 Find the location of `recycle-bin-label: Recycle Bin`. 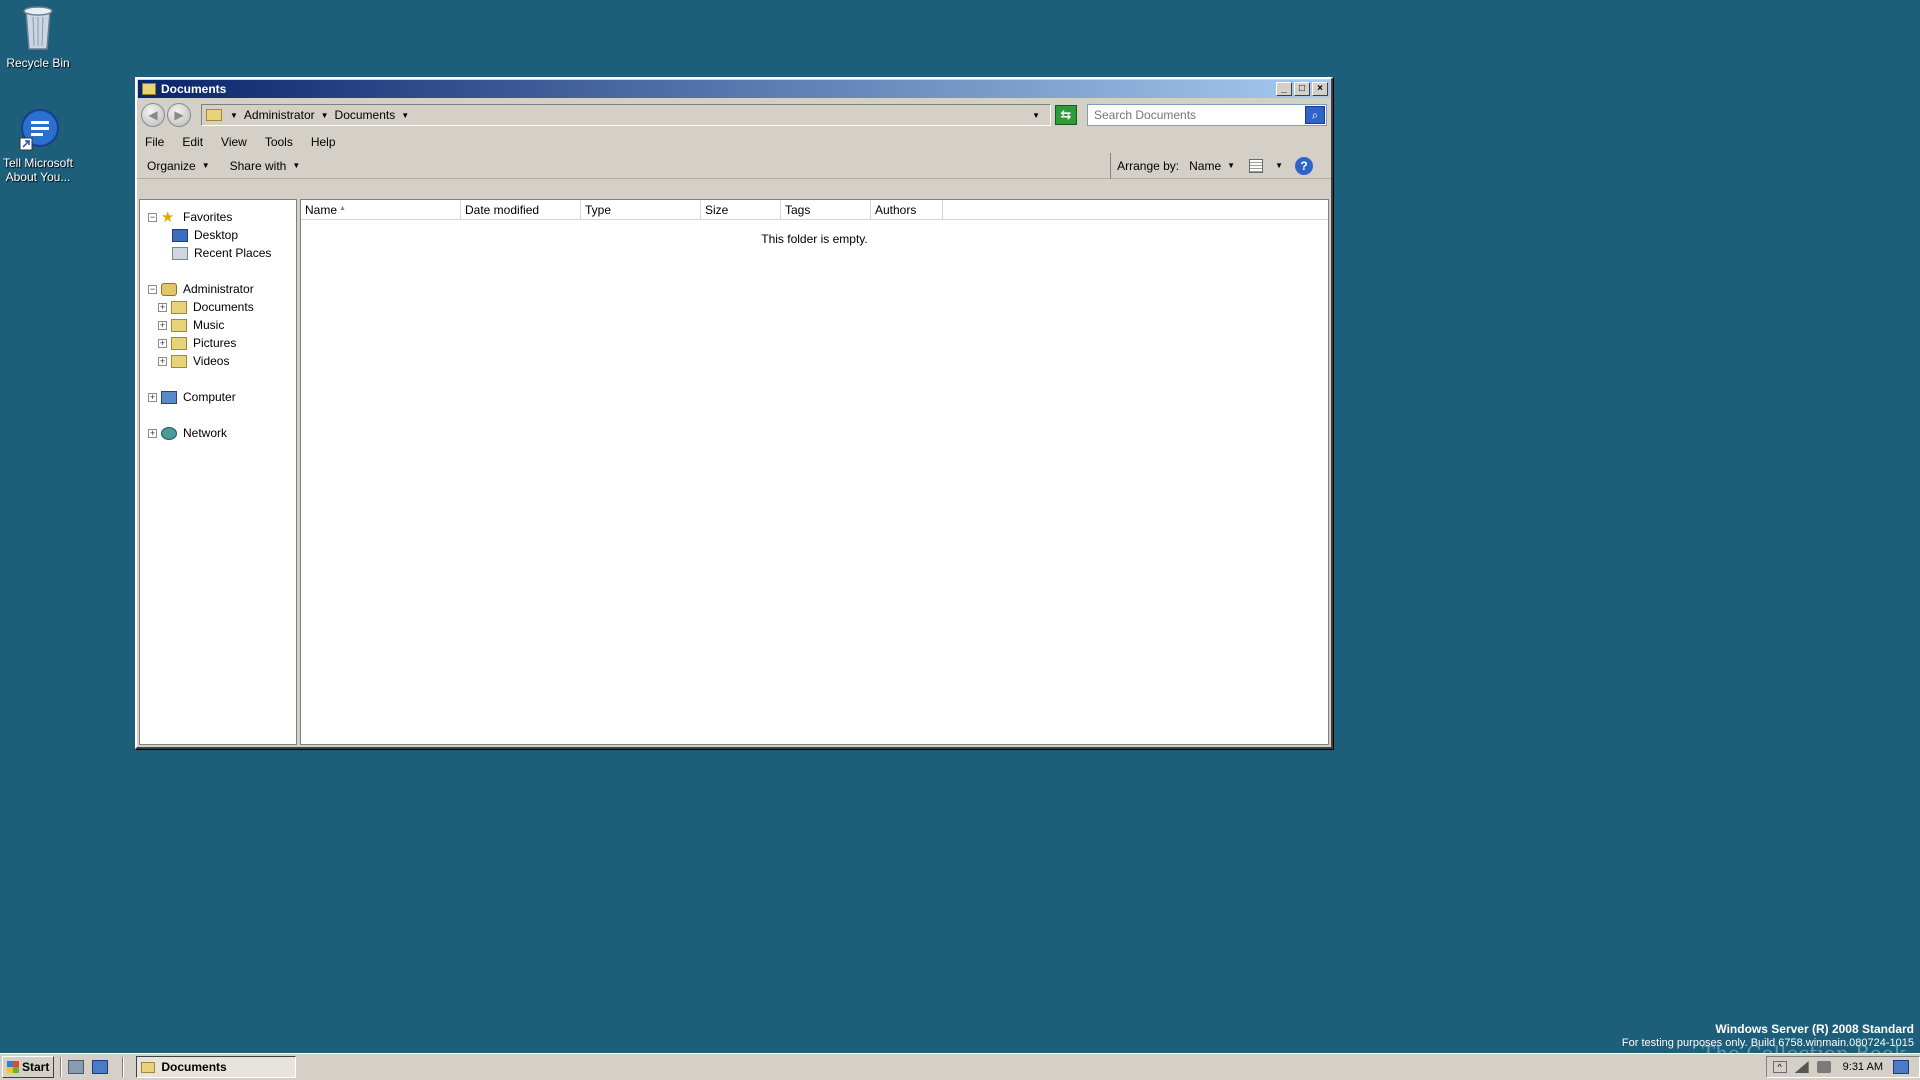

recycle-bin-label: Recycle Bin is located at coordinates (38, 63).